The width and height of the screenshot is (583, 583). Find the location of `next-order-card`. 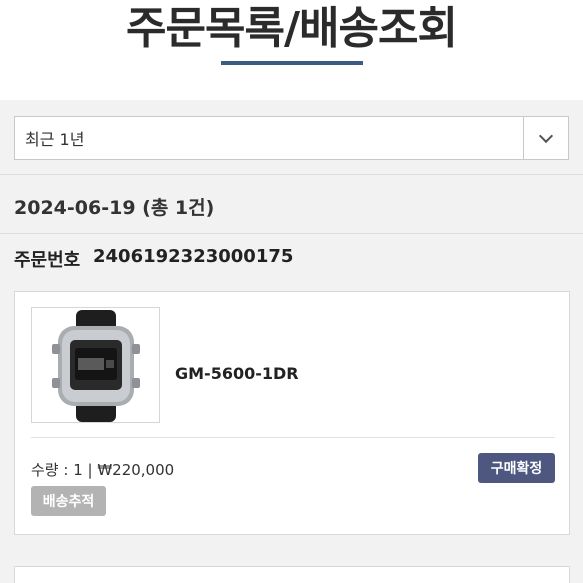

next-order-card is located at coordinates (292, 574).